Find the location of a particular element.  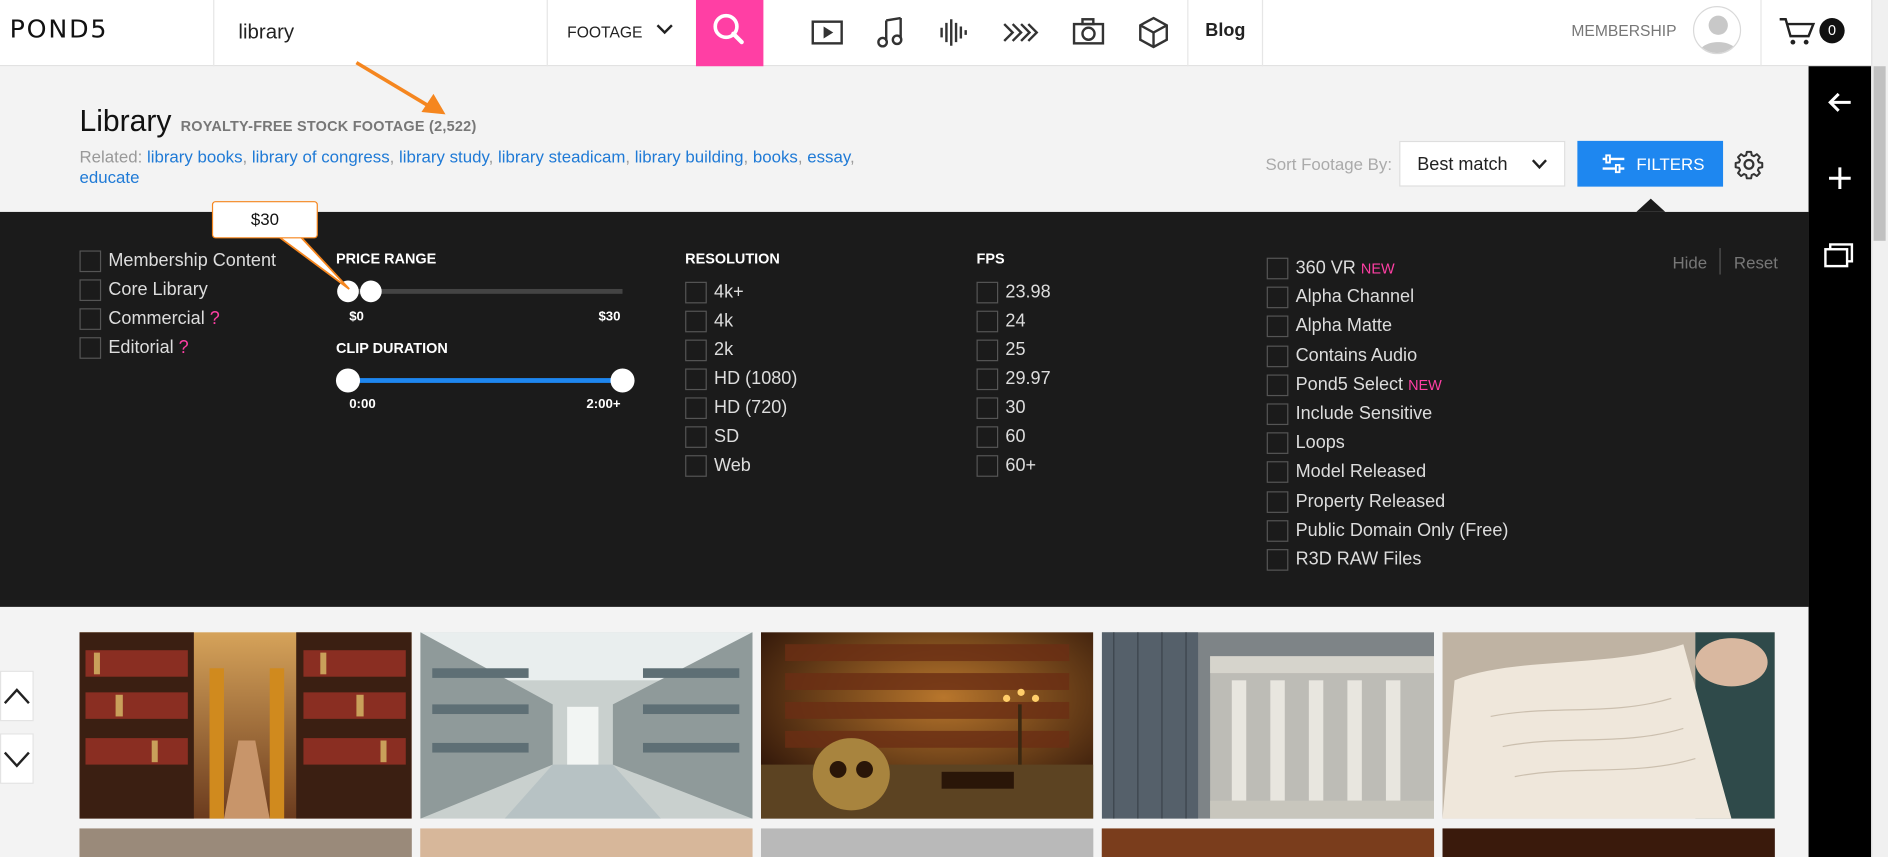

related-link-library-of-congress: library of congress is located at coordinates (321, 156).